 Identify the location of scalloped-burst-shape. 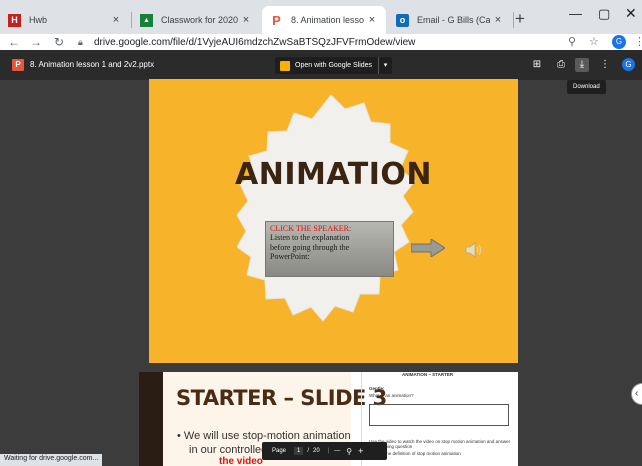
(326, 208).